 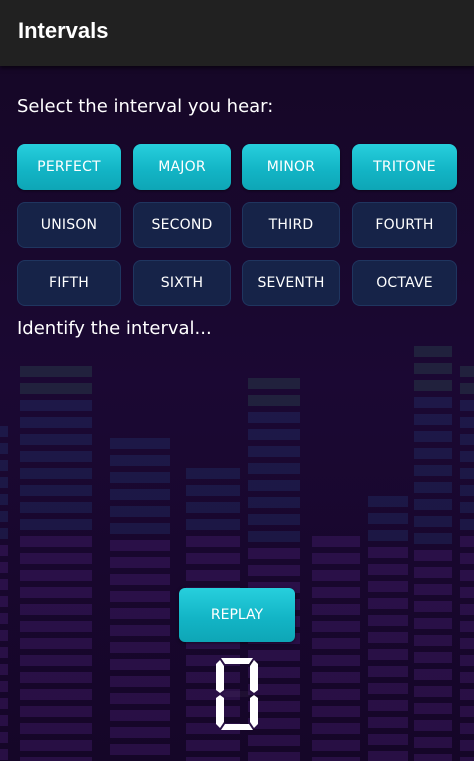 I want to click on minor-button: MINOR, so click(x=291, y=167).